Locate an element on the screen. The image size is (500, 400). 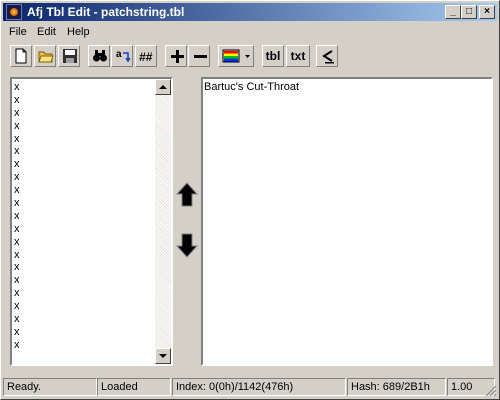
string-list: xxxxxxxxxxxxxxxxxxxxx is located at coordinates (16, 216).